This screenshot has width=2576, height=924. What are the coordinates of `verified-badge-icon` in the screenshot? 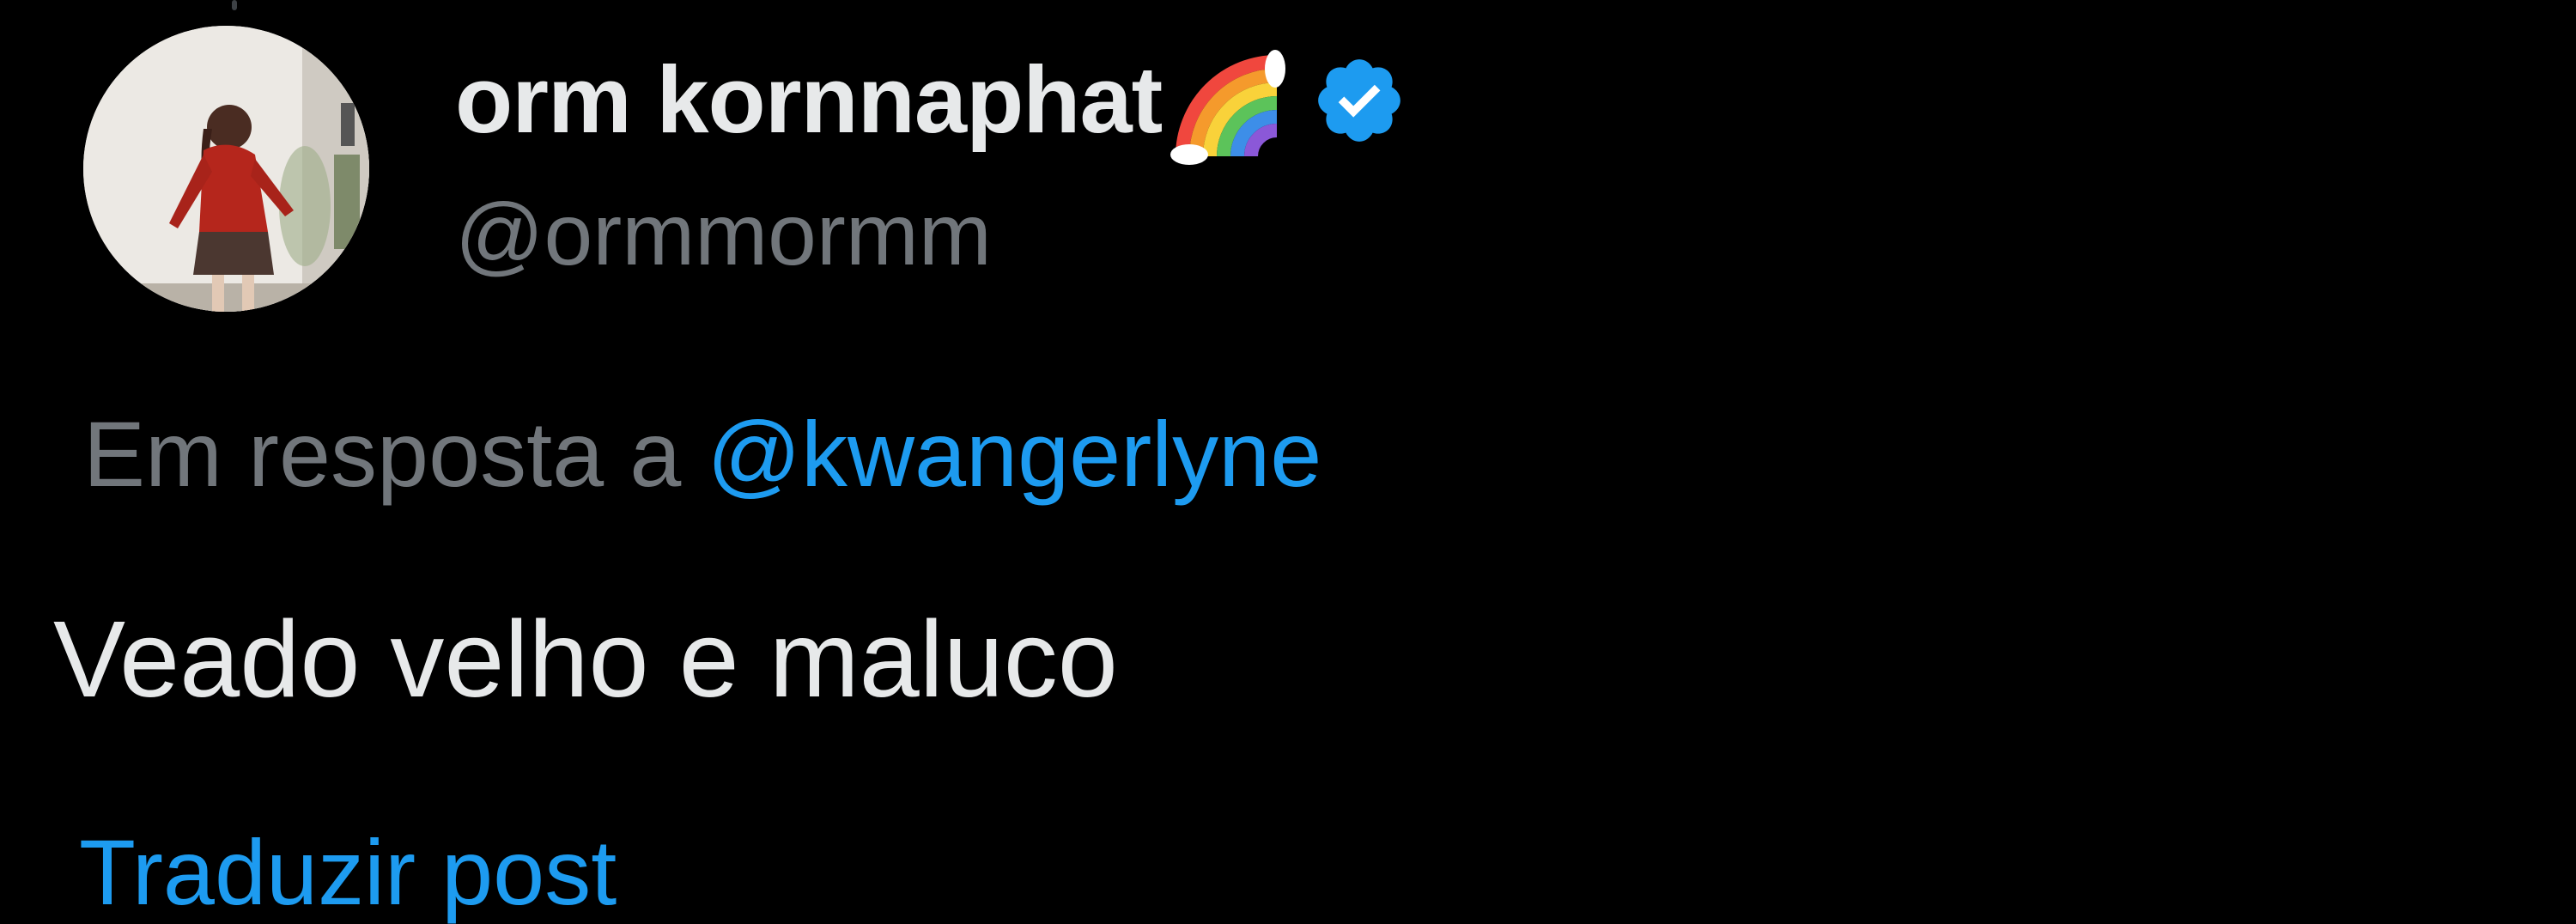 It's located at (1359, 100).